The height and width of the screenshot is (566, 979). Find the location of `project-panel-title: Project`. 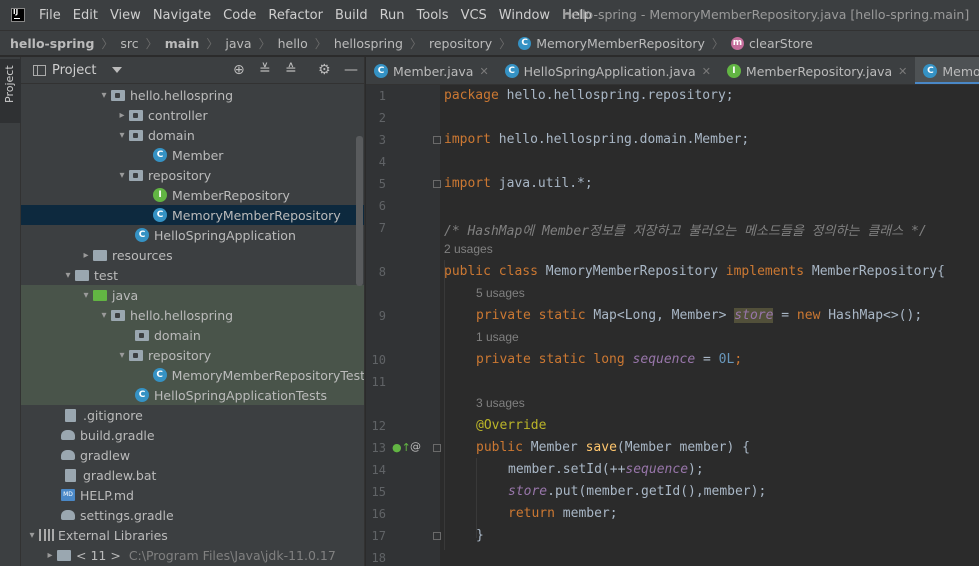

project-panel-title: Project is located at coordinates (74, 70).